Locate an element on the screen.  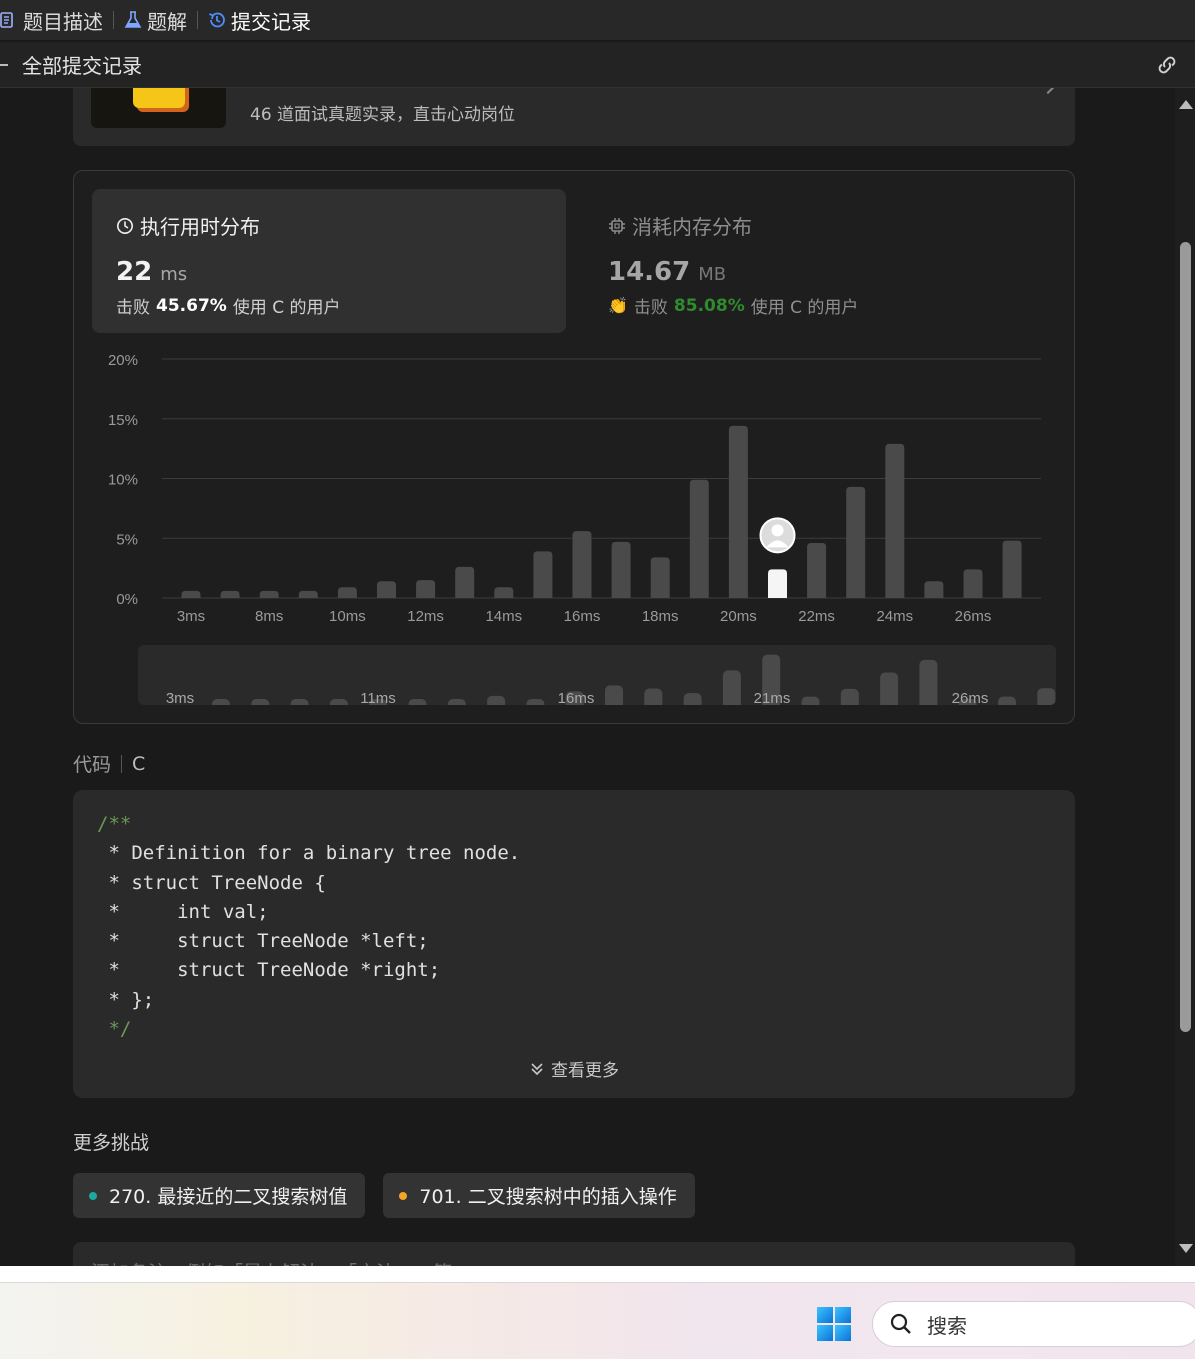
y-tick-label: 5% is located at coordinates (127, 539).